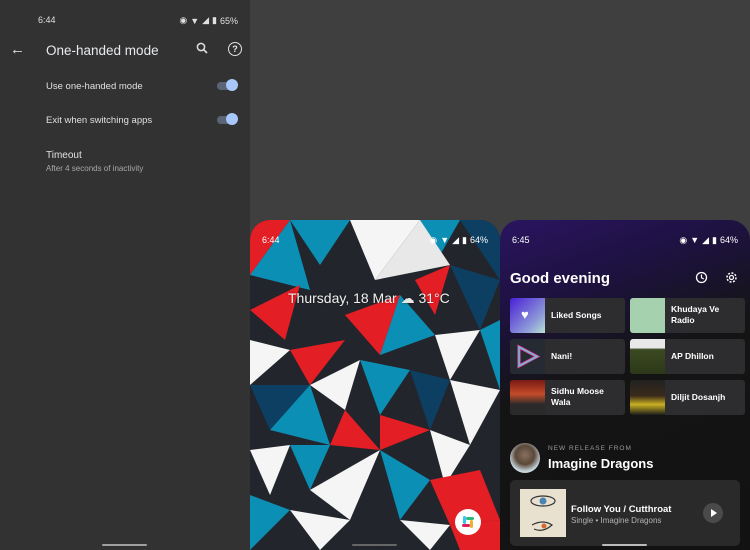 This screenshot has height=550, width=750. I want to click on exit-switching-label: Exit when switching apps, so click(99, 120).